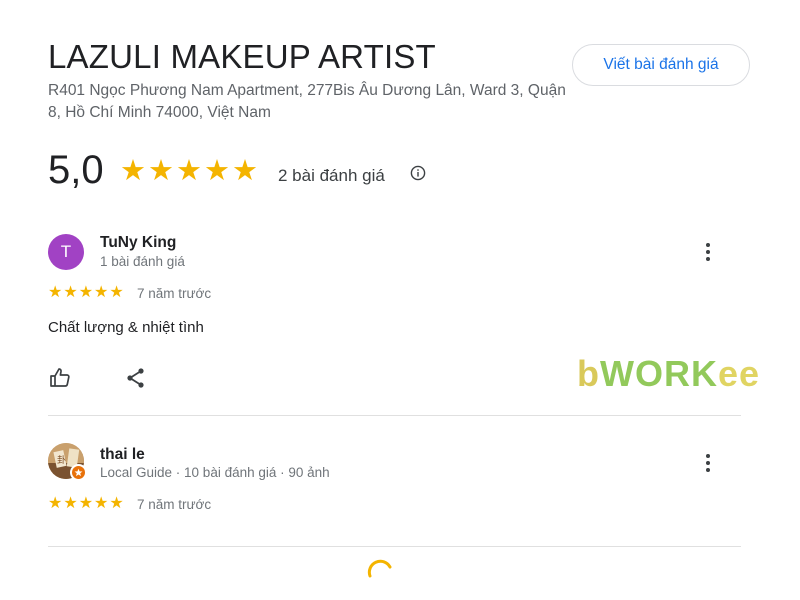  Describe the element at coordinates (418, 173) in the screenshot. I see `info-icon` at that location.